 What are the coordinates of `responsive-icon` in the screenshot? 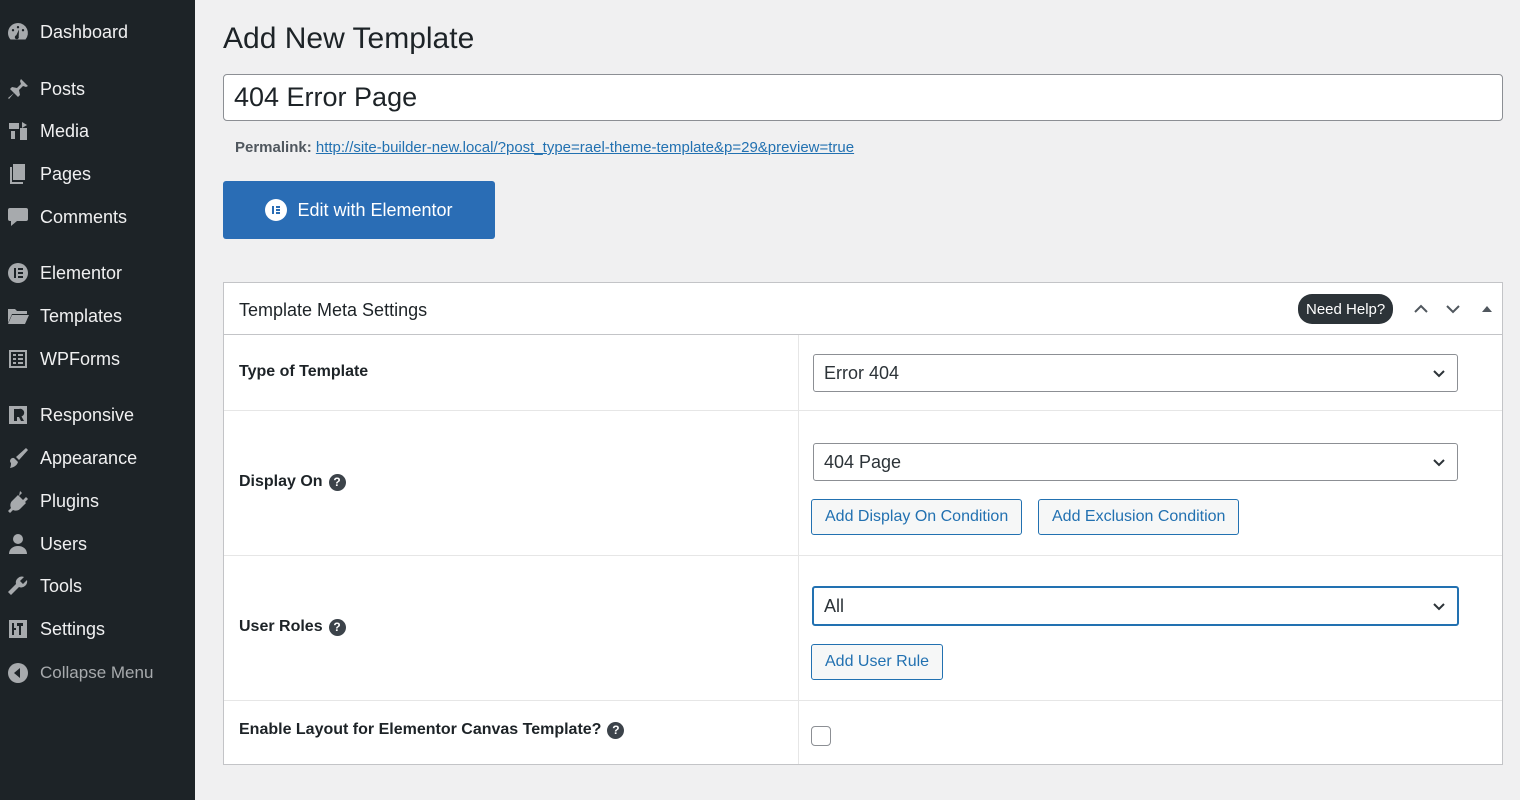 It's located at (20, 415).